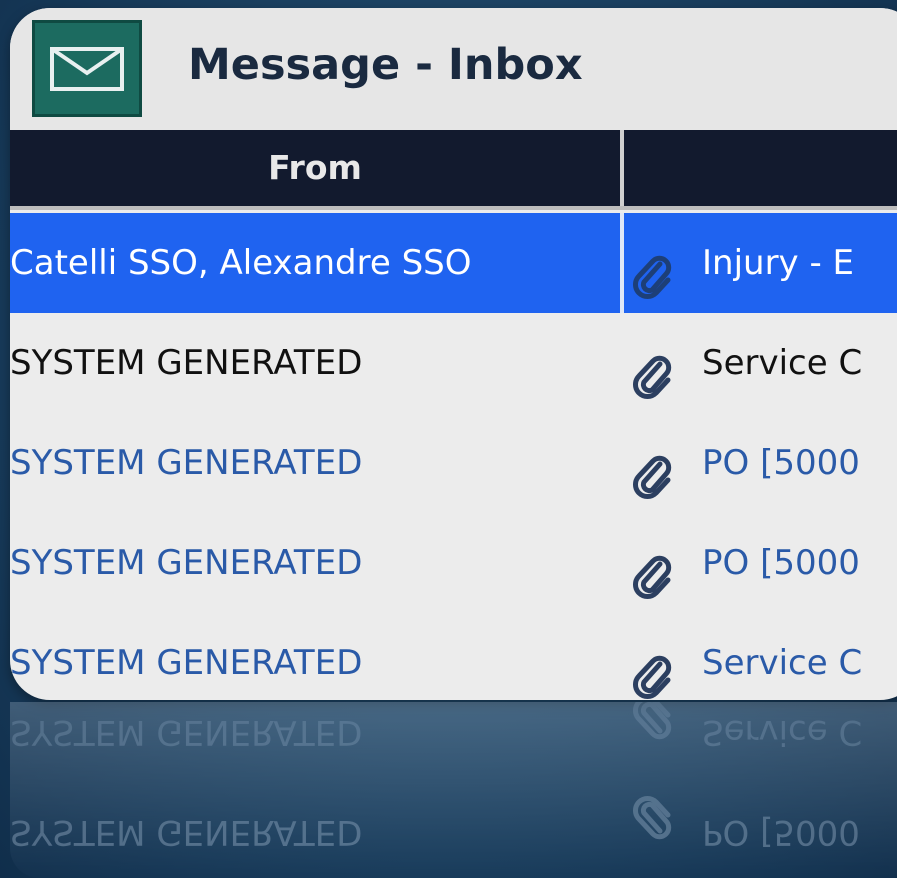 This screenshot has width=897, height=878. I want to click on message-from: Catelli SSO, Alexandre SSO, so click(241, 263).